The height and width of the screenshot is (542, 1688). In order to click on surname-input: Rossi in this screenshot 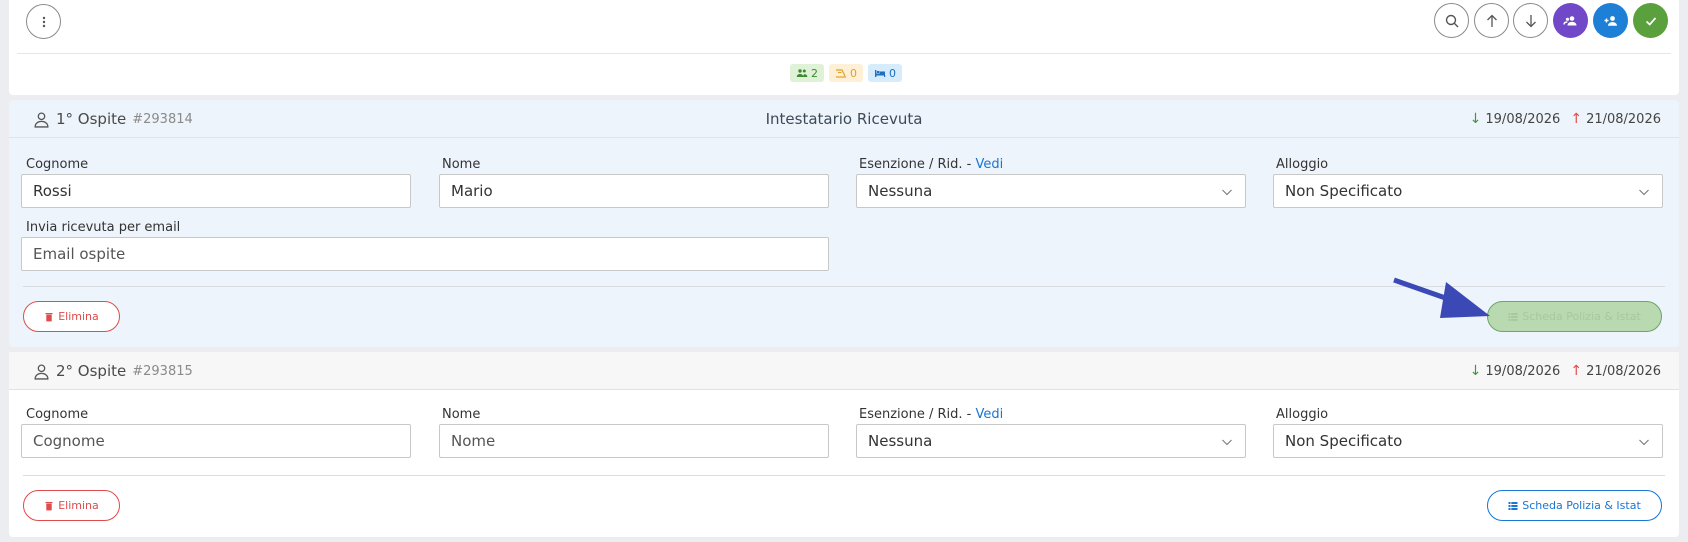, I will do `click(216, 191)`.